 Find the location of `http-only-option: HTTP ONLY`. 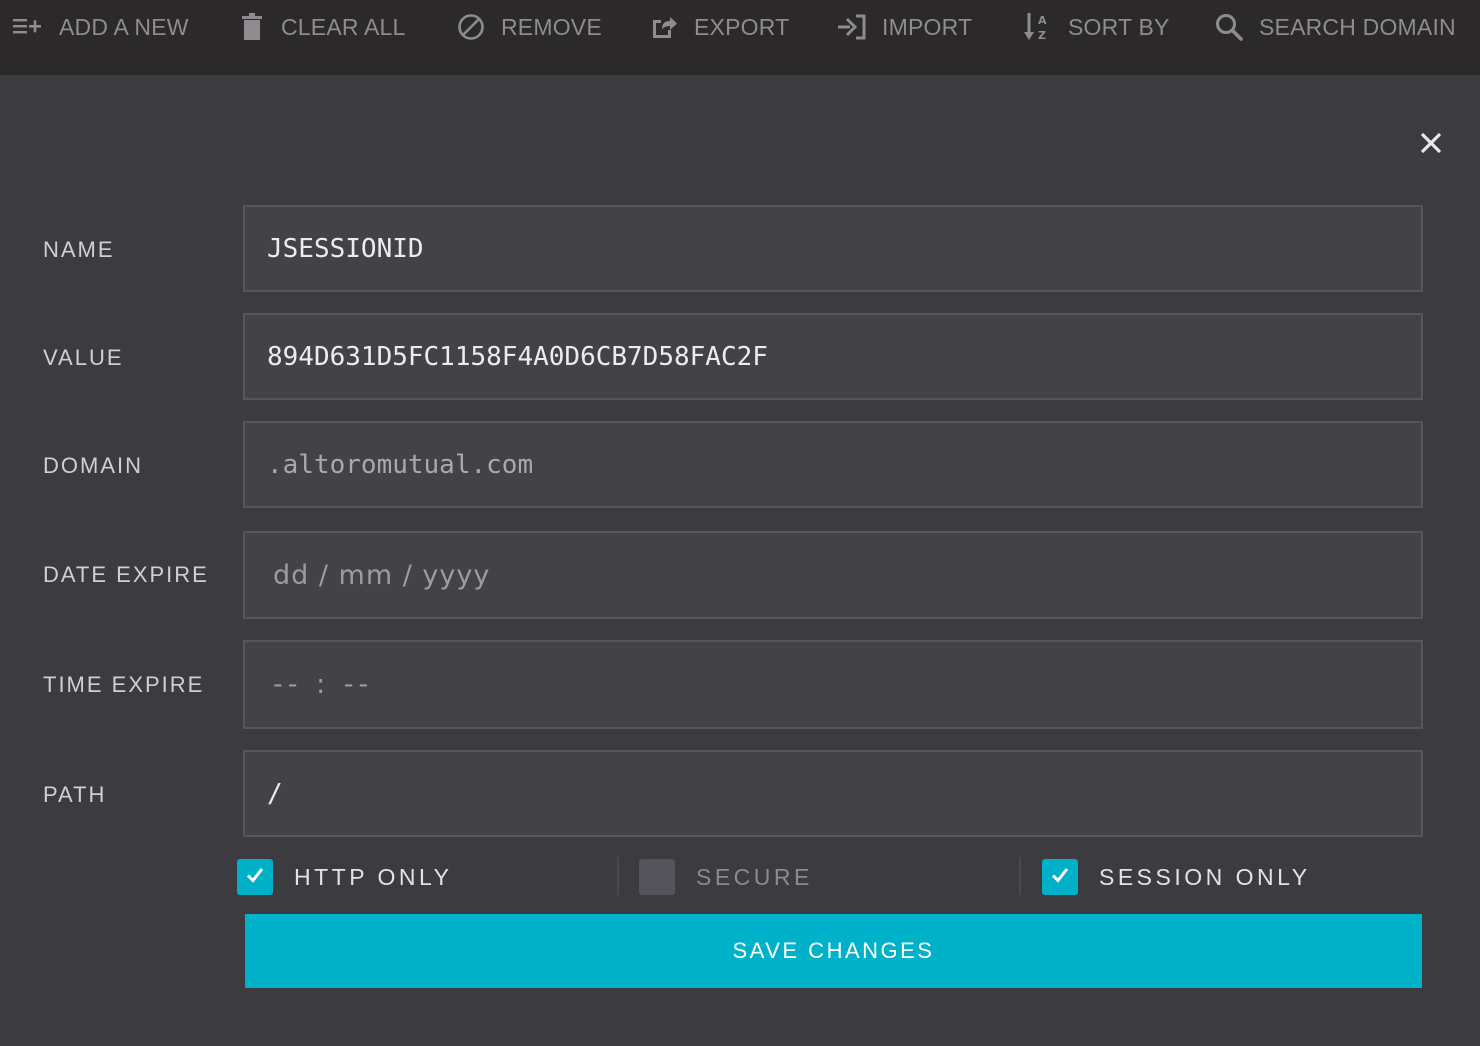

http-only-option: HTTP ONLY is located at coordinates (344, 877).